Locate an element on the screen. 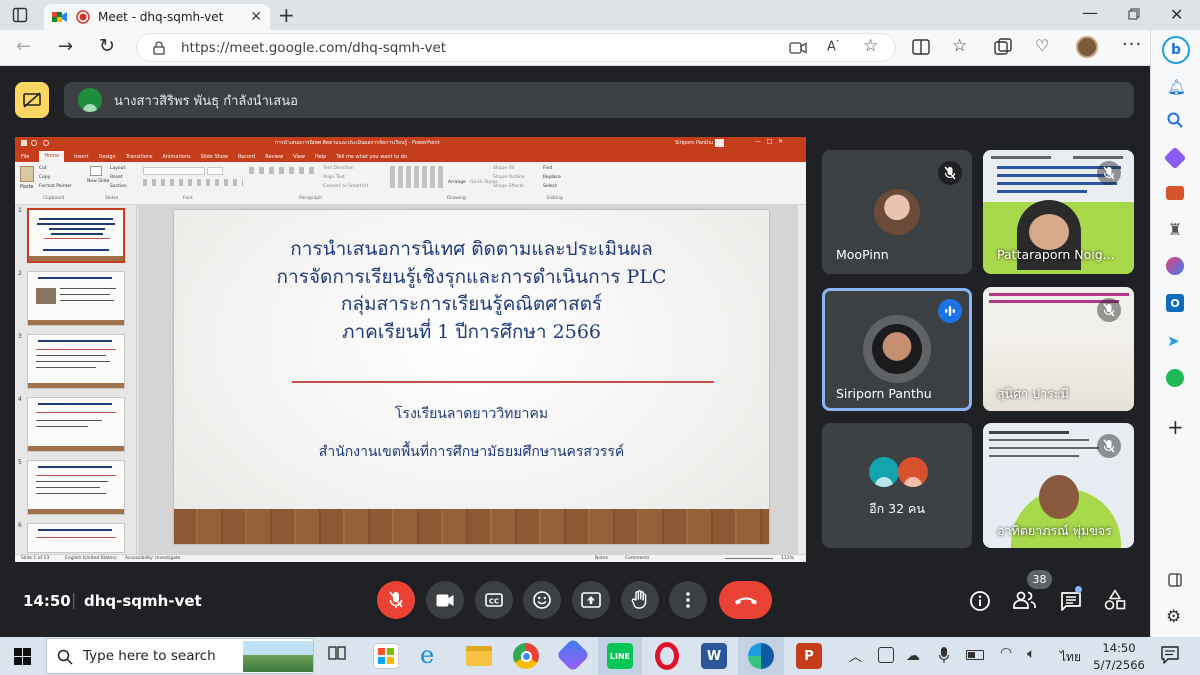  show-hidden-icons-icon: ︿ is located at coordinates (855, 655).